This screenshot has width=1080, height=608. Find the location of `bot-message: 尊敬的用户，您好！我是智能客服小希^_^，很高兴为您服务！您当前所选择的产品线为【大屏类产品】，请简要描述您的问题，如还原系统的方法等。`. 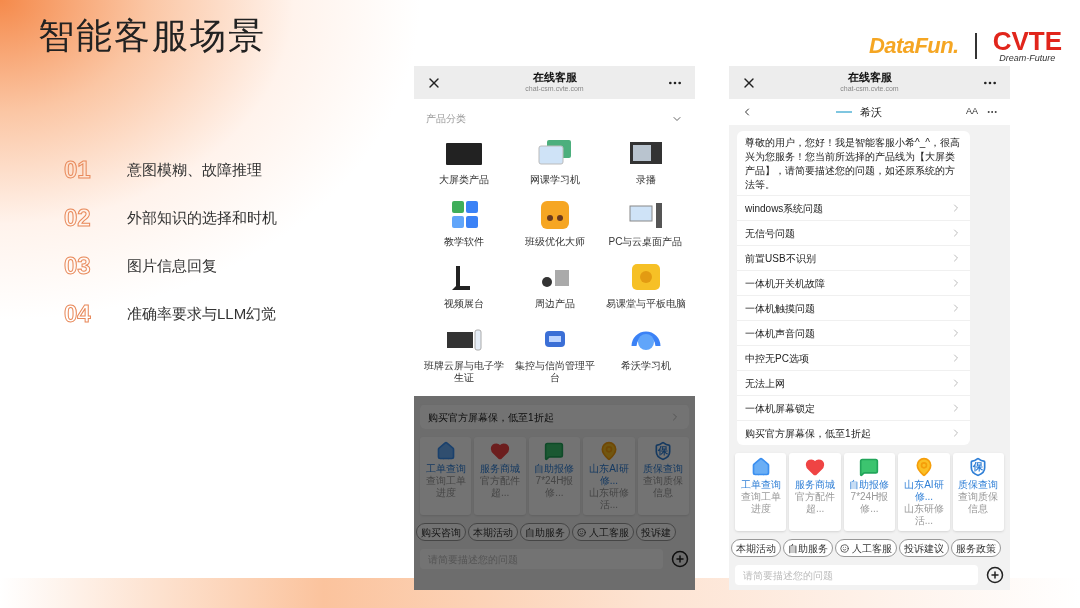

bot-message: 尊敬的用户，您好！我是智能客服小希^_^，很高兴为您服务！您当前所选择的产品线为【大屏类产品】，请简要描述您的问题，如还原系统的方法等。 is located at coordinates (852, 164).